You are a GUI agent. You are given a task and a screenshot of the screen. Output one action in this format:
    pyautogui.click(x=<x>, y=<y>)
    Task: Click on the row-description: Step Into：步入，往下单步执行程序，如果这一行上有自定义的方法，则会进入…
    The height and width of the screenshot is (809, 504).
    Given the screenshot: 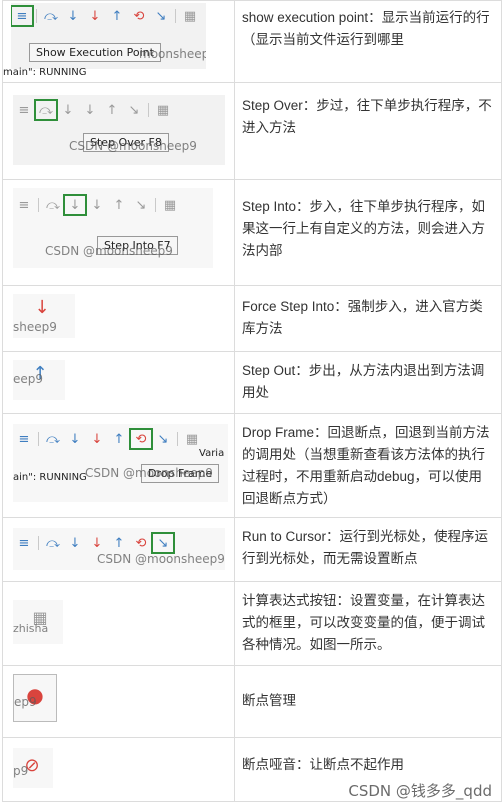 What is the action you would take?
    pyautogui.click(x=364, y=228)
    